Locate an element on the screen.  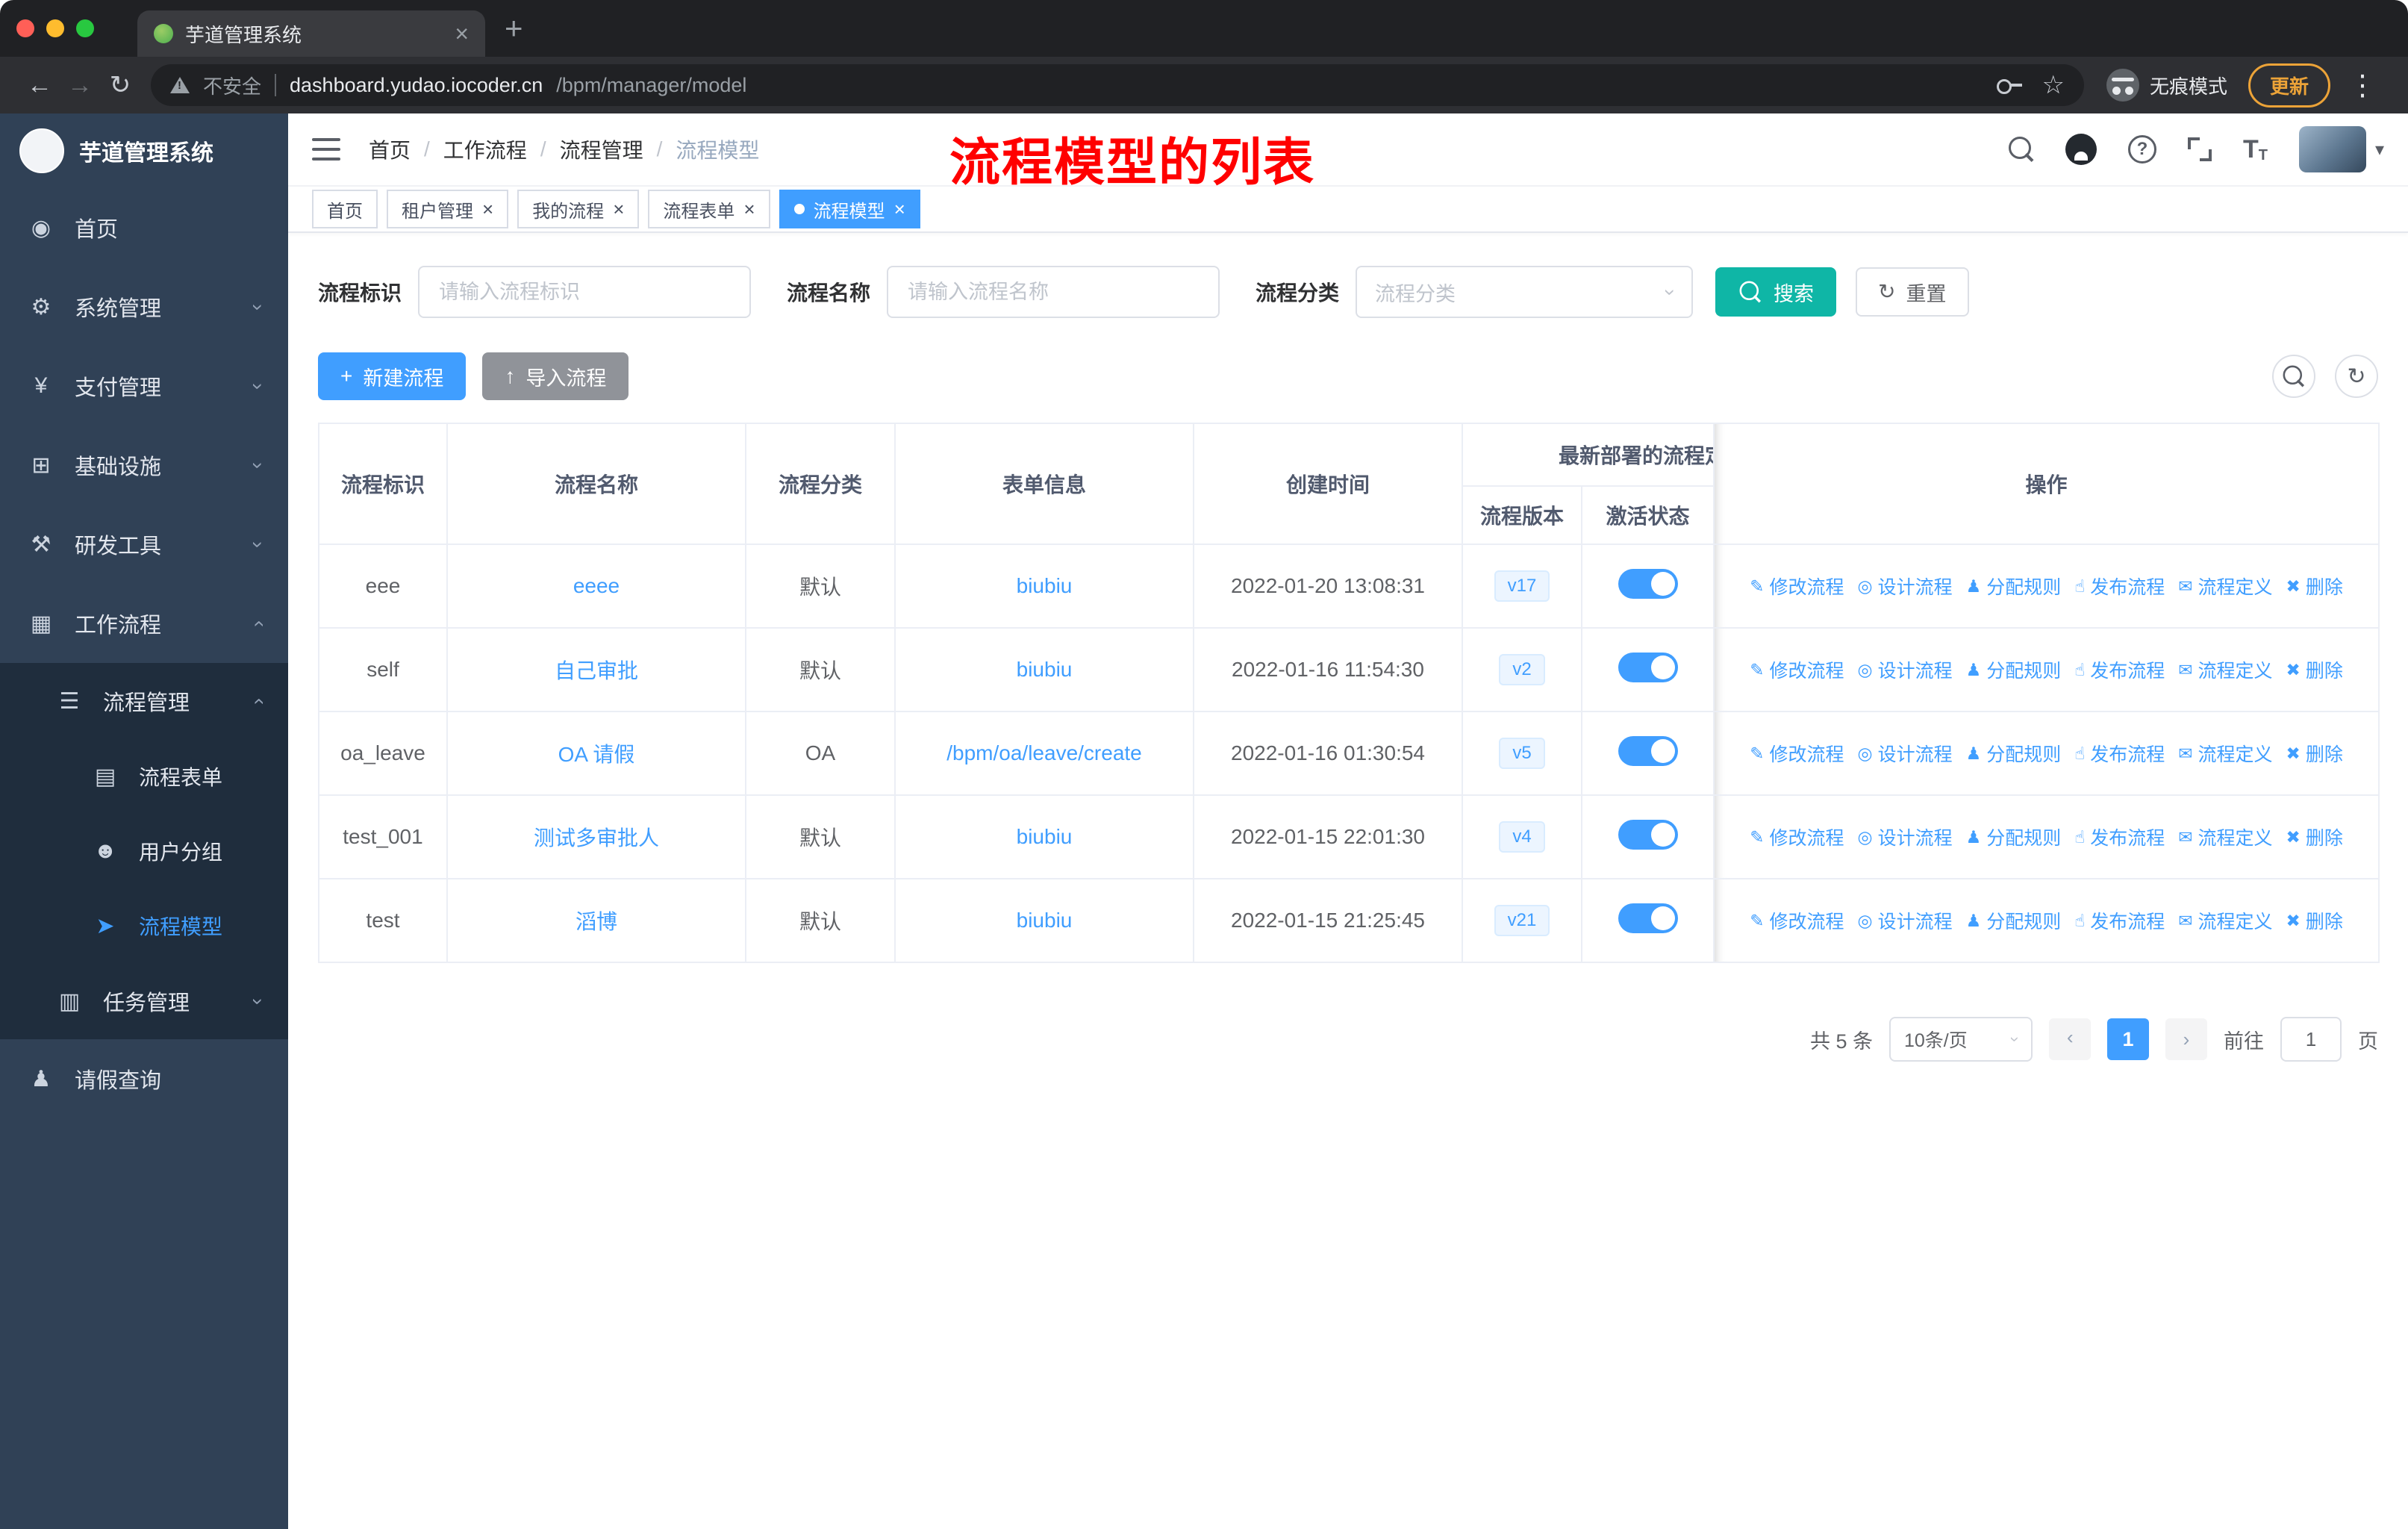
import-process-button: ↑ 导入流程 is located at coordinates (555, 376).